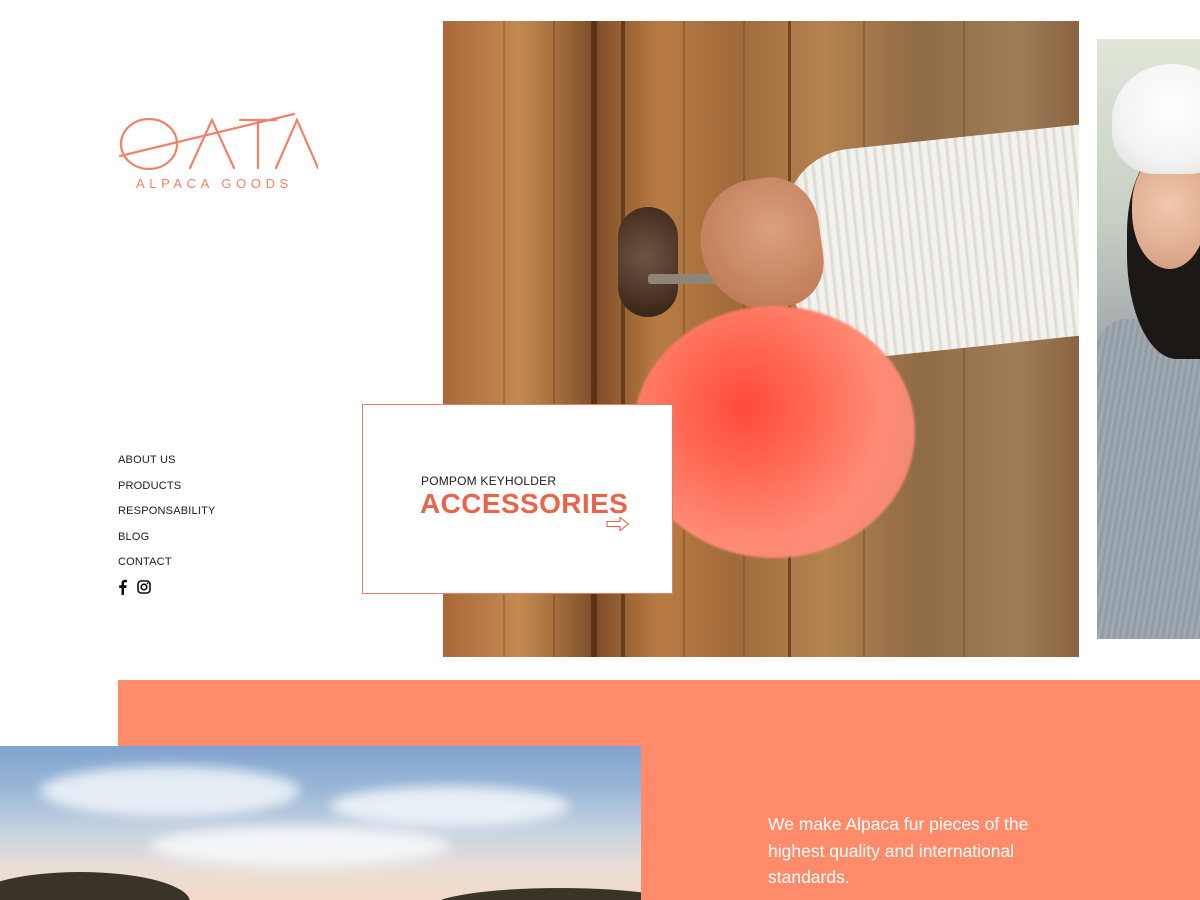  Describe the element at coordinates (618, 526) in the screenshot. I see `arrow-right-icon` at that location.